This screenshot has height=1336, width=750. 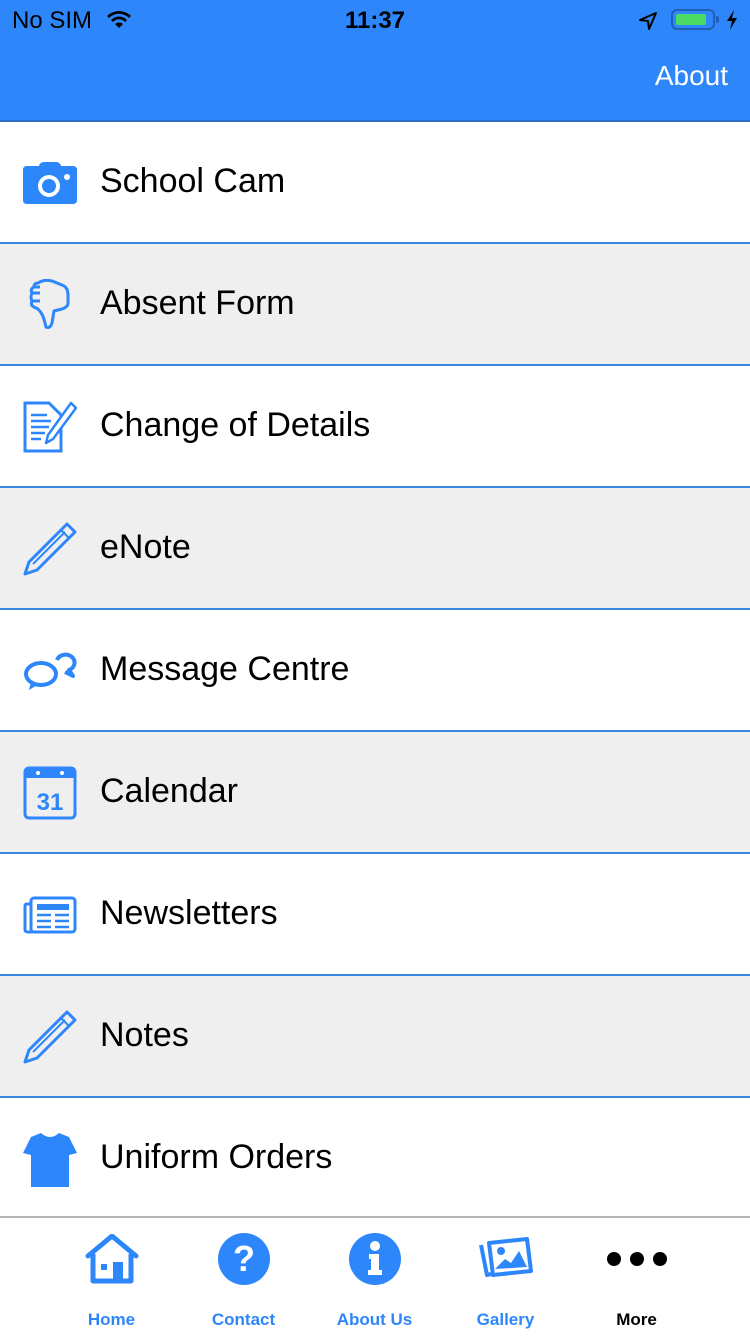 I want to click on menu-item-label: Absent Form, so click(x=197, y=303).